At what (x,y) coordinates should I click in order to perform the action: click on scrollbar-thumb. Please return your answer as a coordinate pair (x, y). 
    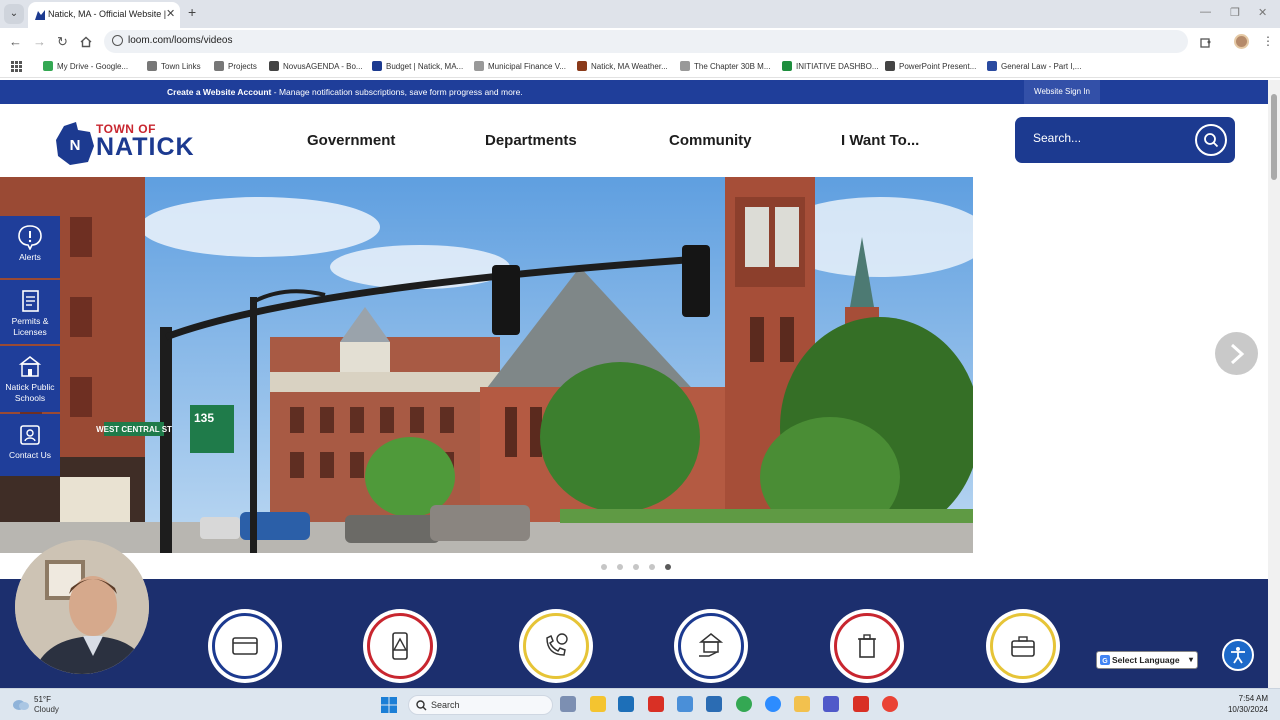
    Looking at the image, I should click on (1274, 137).